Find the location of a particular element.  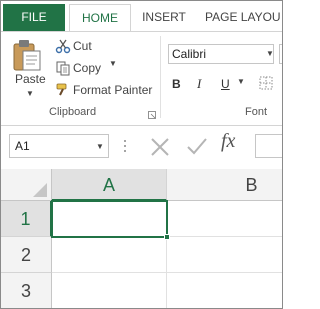

cancel-icon is located at coordinates (160, 146).